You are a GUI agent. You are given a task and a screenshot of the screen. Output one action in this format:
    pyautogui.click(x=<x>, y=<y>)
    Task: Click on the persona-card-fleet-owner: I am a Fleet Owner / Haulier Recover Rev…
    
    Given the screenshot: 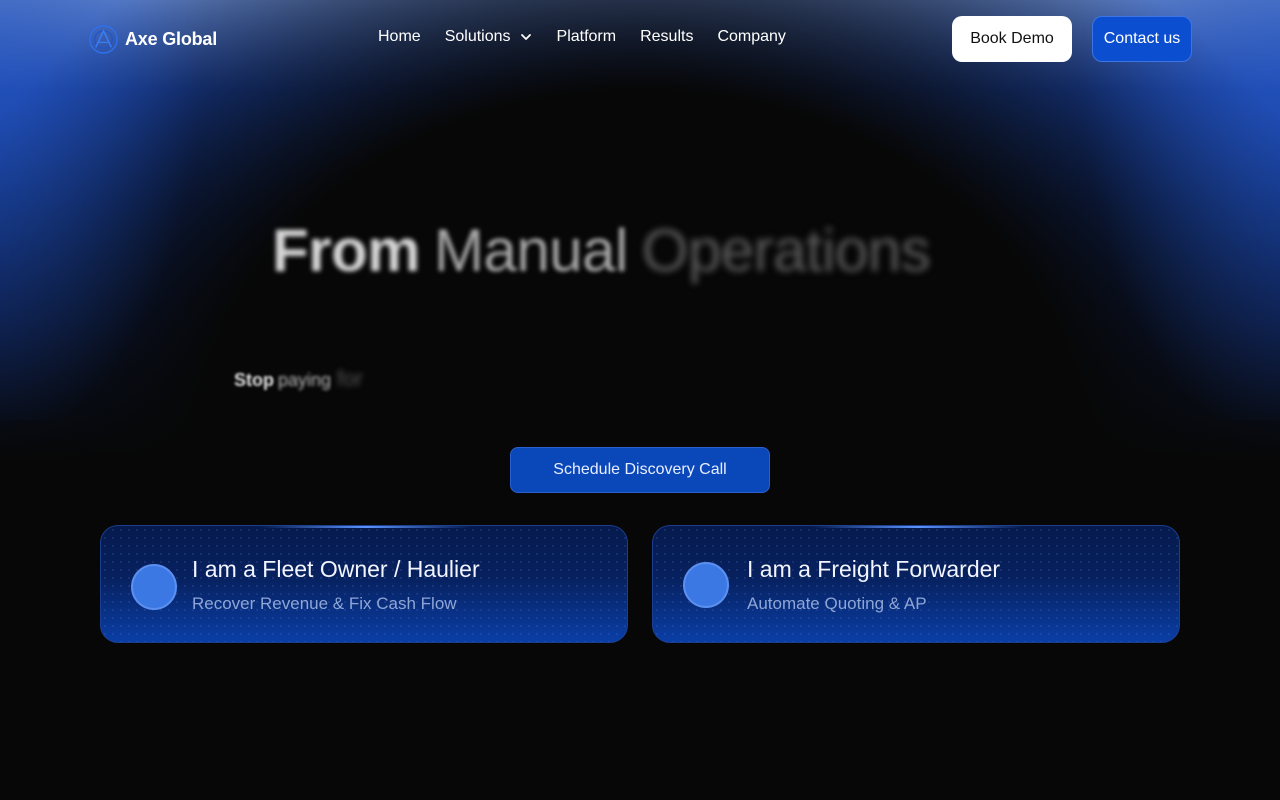 What is the action you would take?
    pyautogui.click(x=364, y=584)
    